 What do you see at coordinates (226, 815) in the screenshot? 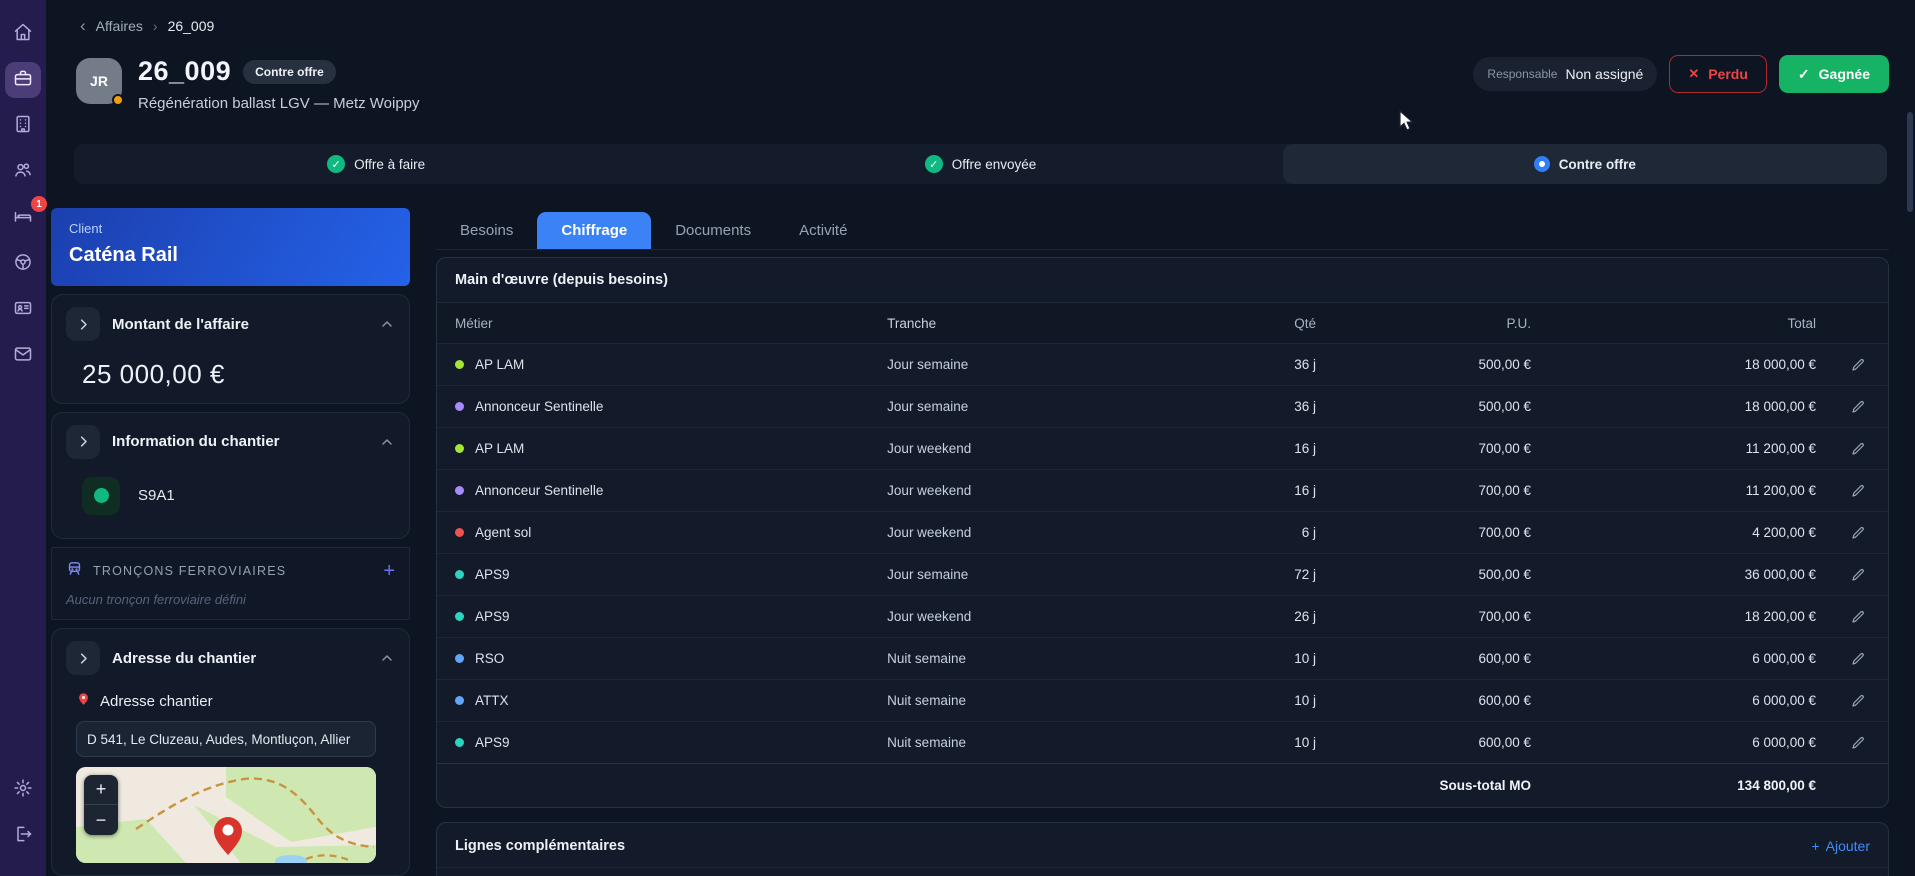
I see `map-widget: + −` at bounding box center [226, 815].